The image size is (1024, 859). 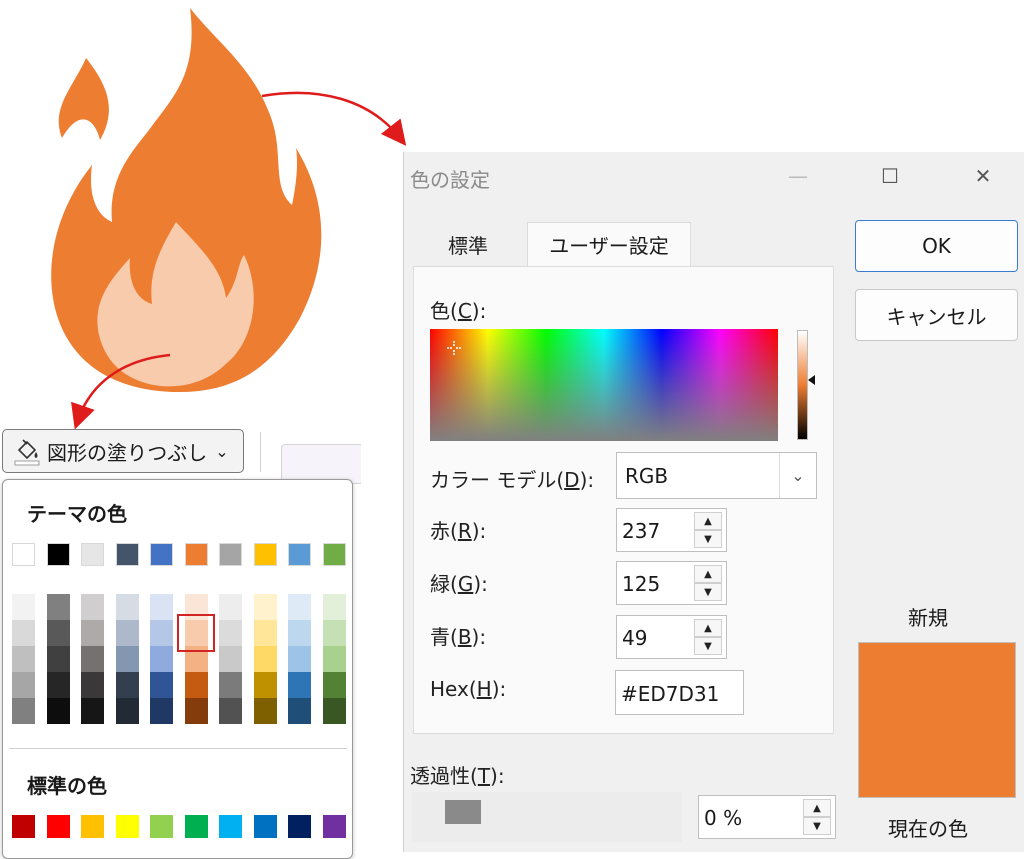 What do you see at coordinates (609, 244) in the screenshot?
I see `tab-custom: ユーザー設定` at bounding box center [609, 244].